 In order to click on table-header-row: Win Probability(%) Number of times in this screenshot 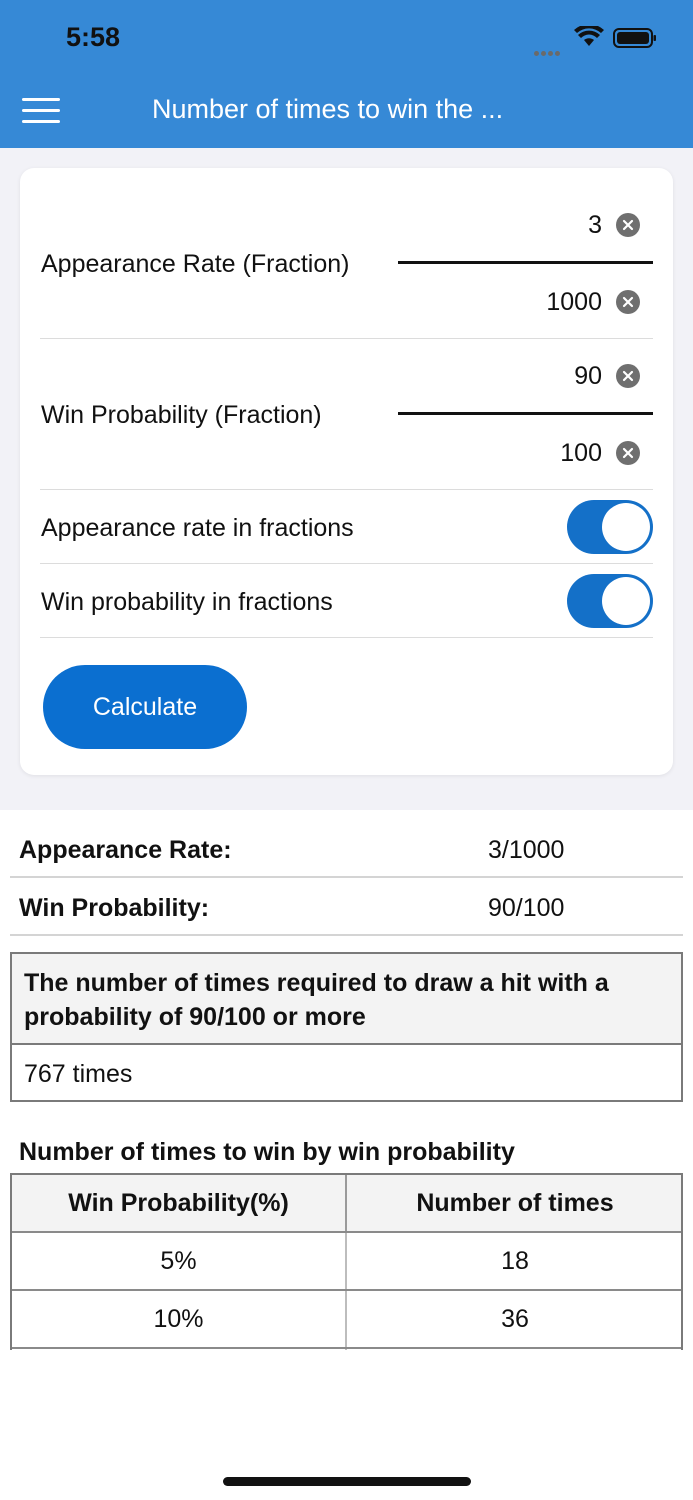, I will do `click(346, 1204)`.